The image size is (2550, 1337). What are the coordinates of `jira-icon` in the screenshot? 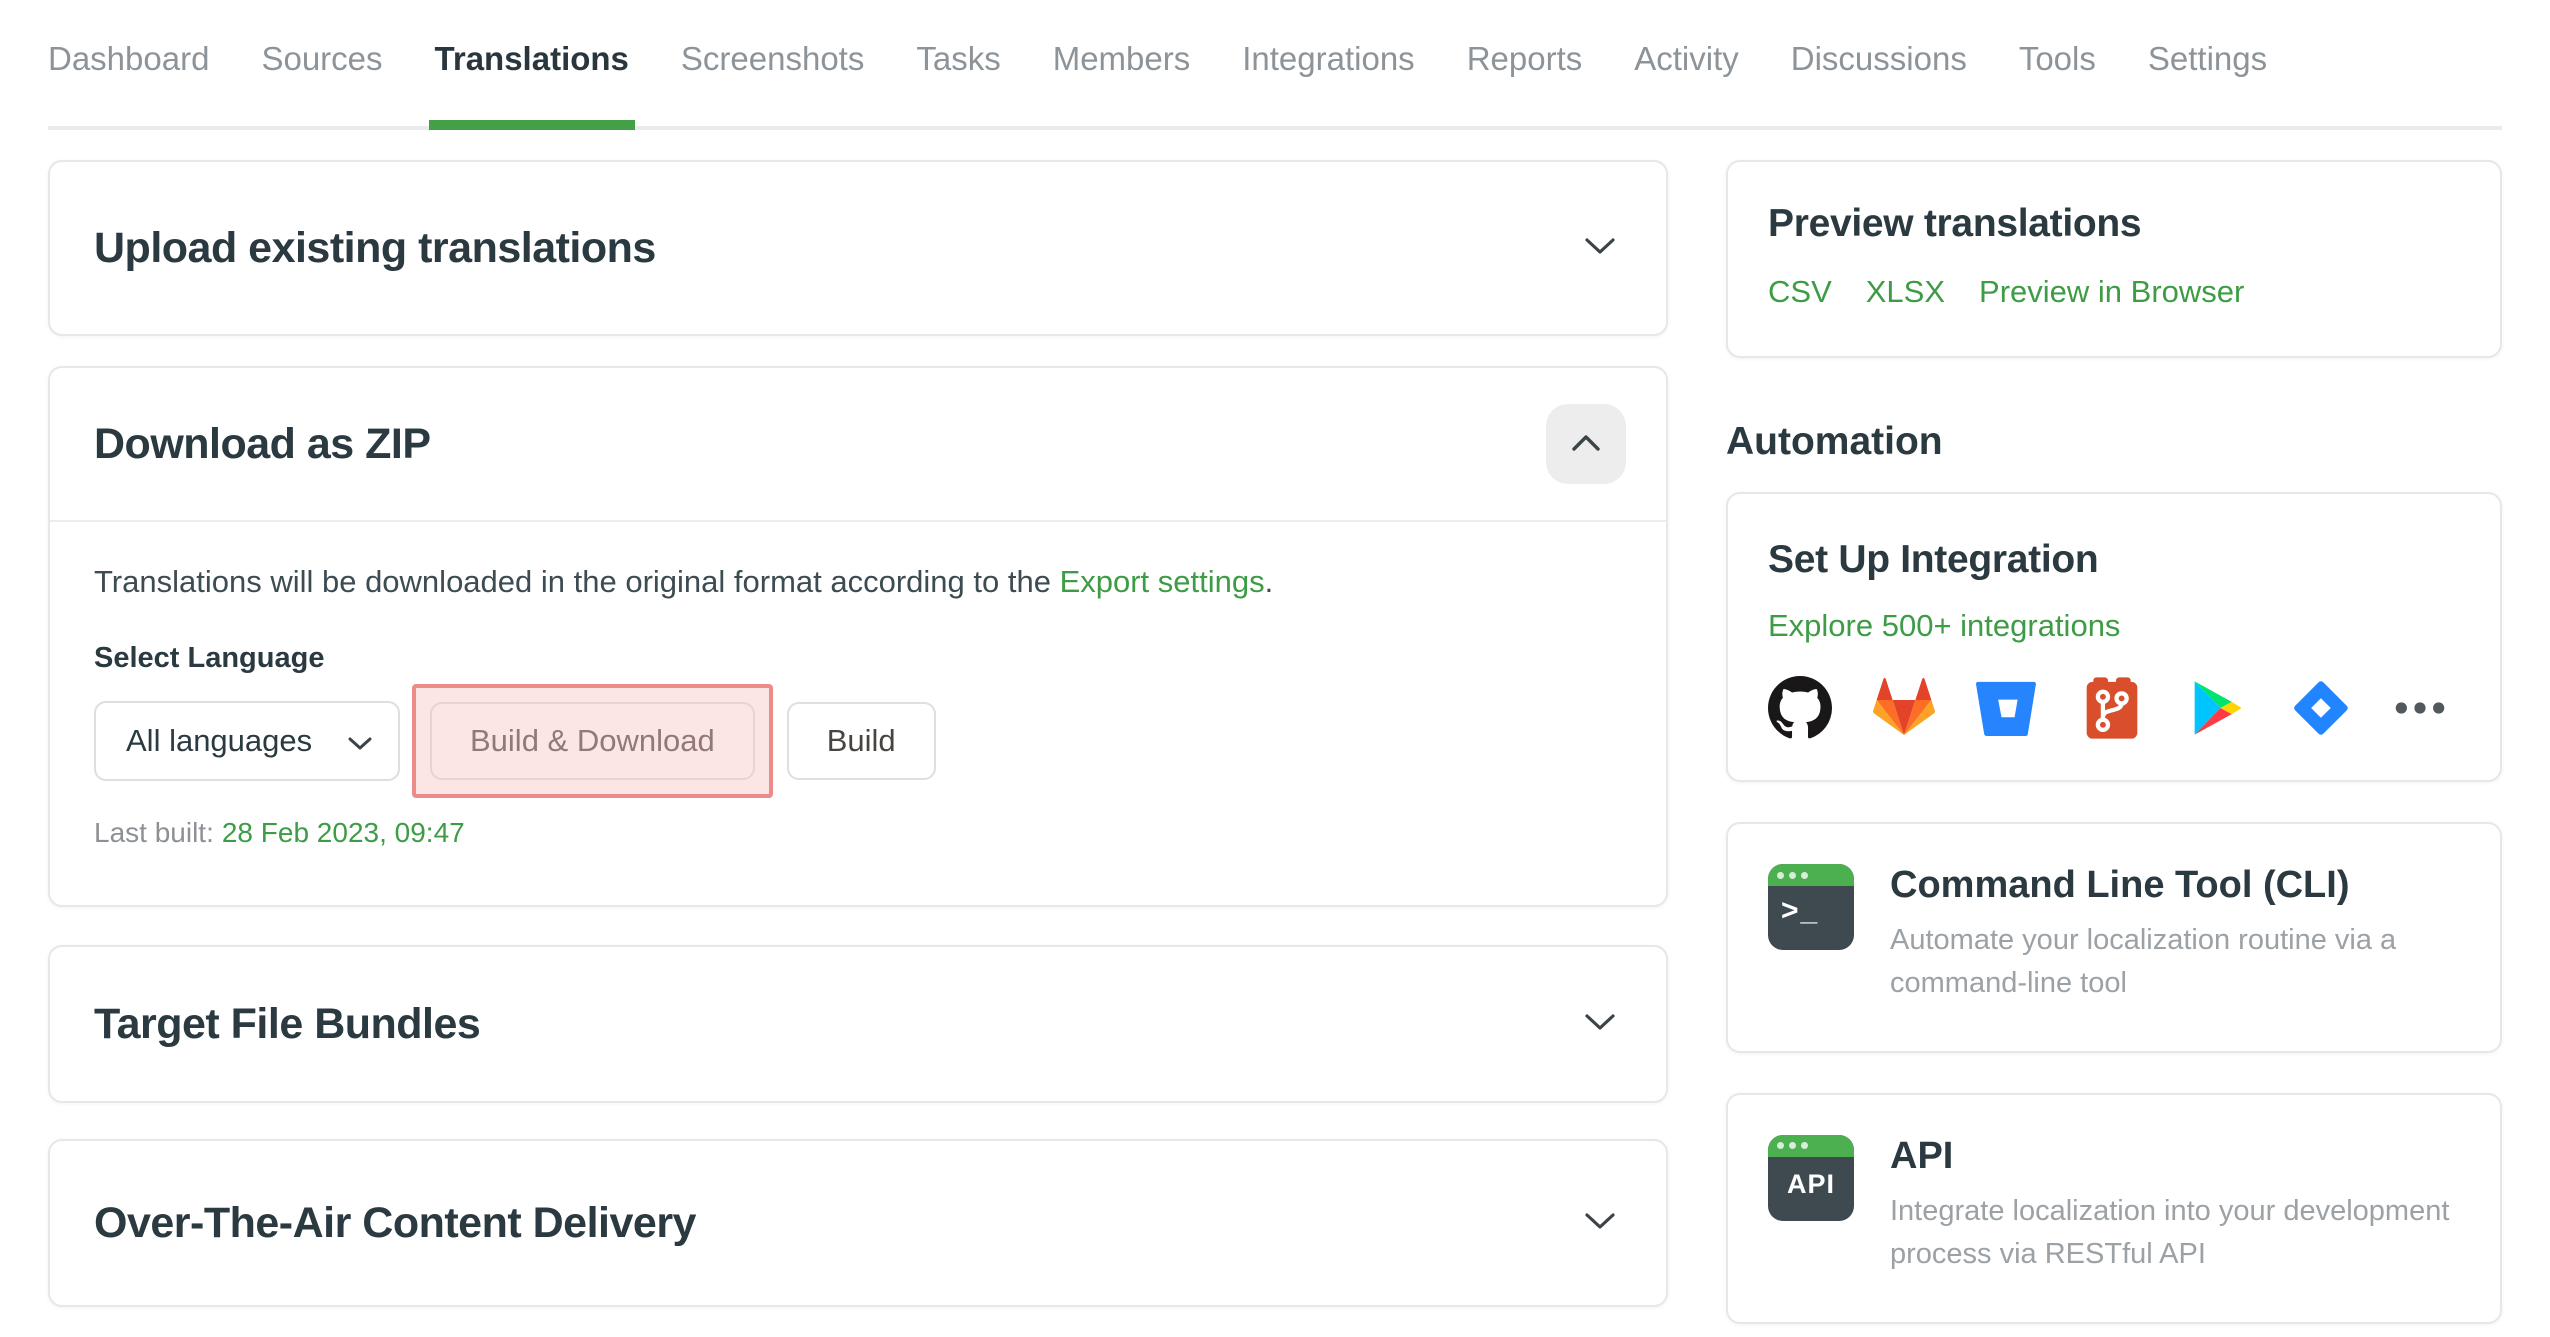 It's located at (2320, 708).